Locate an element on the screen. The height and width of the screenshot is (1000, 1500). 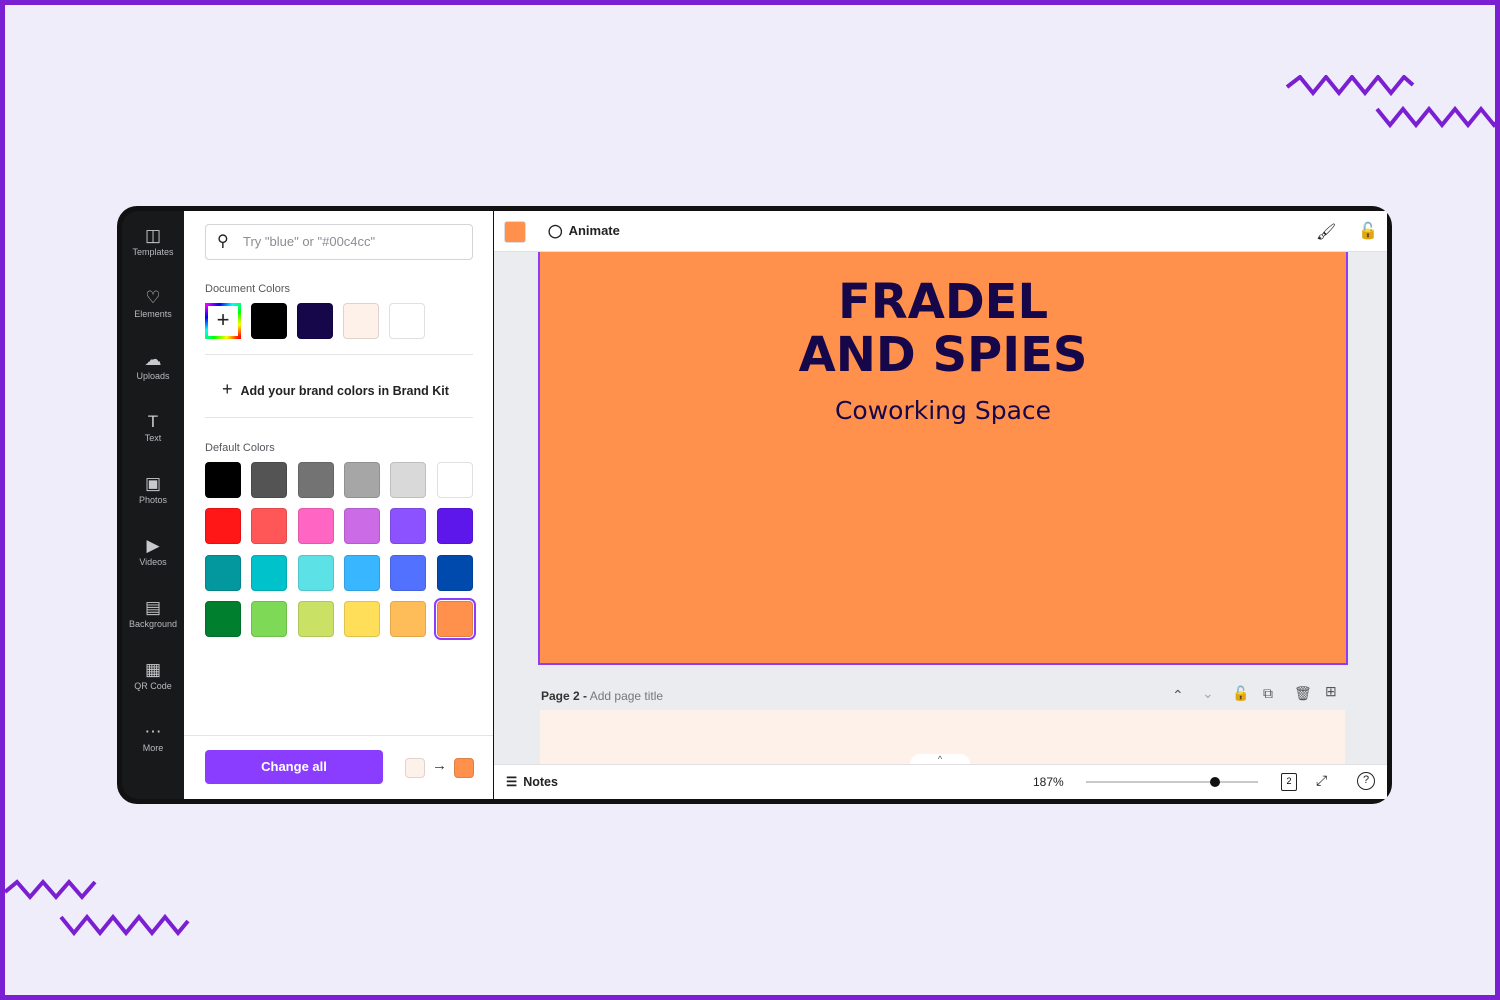
change-to-swatch is located at coordinates (464, 768).